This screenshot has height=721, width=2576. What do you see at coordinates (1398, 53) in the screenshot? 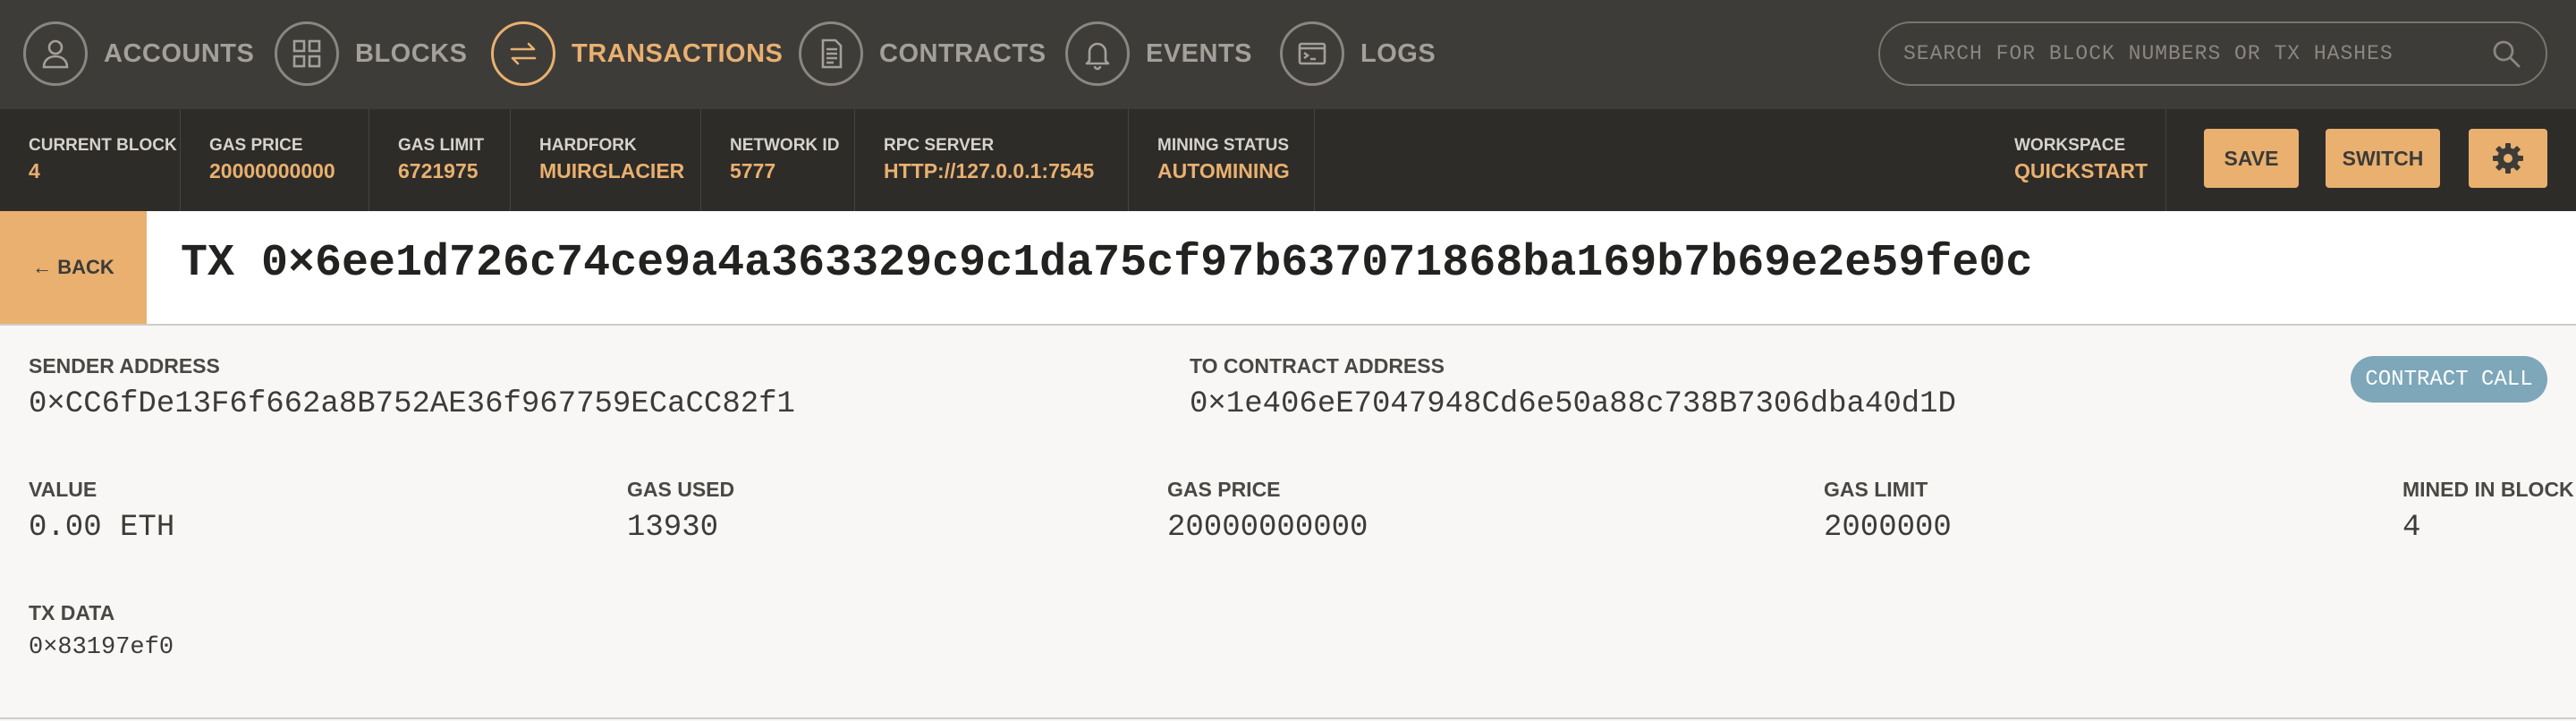
I see `nav-logs-label: LOGS` at bounding box center [1398, 53].